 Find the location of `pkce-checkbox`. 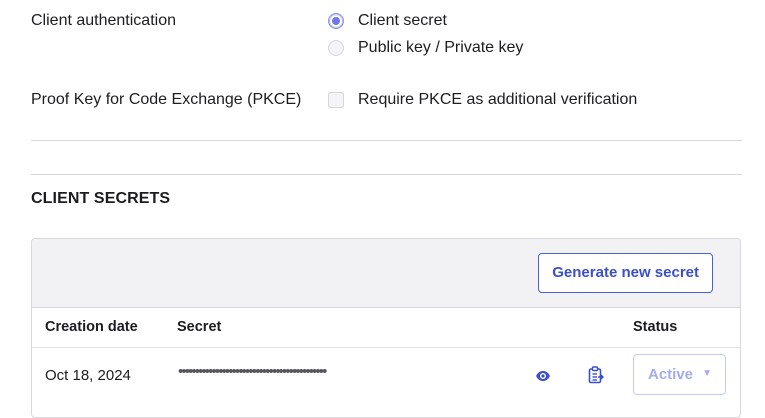

pkce-checkbox is located at coordinates (336, 100).